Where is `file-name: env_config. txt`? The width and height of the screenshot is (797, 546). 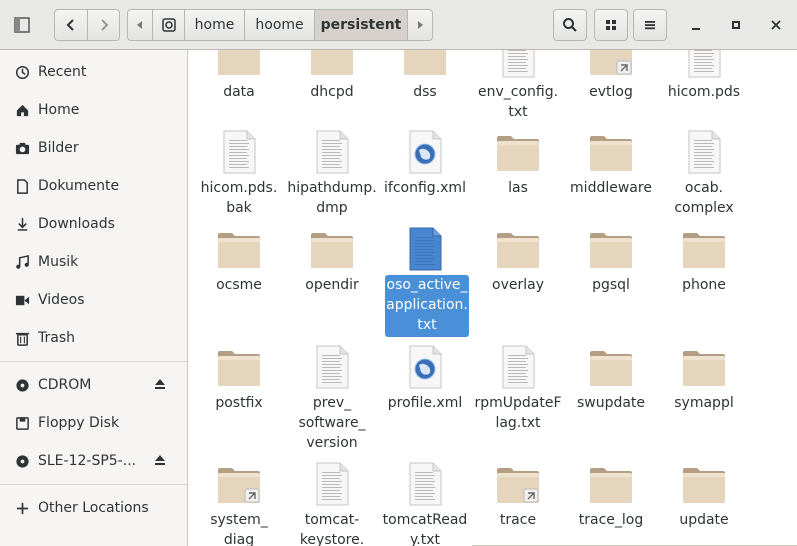
file-name: env_config. txt is located at coordinates (518, 102).